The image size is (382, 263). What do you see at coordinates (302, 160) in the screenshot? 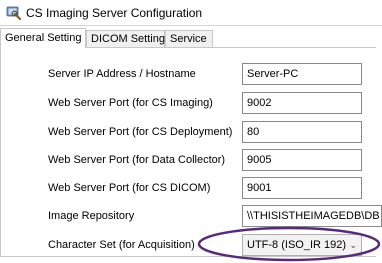
I see `web-port-collector-input: 9005` at bounding box center [302, 160].